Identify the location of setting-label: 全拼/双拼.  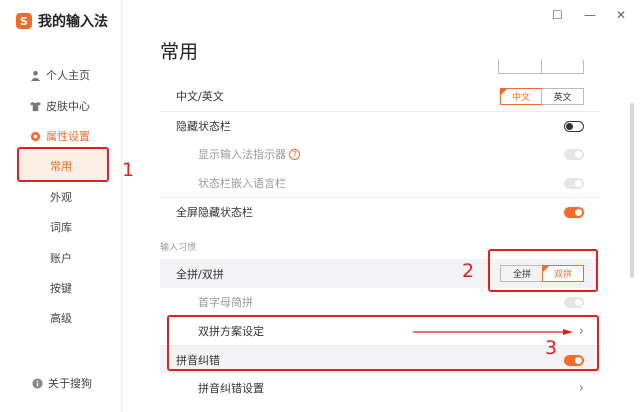
(200, 274).